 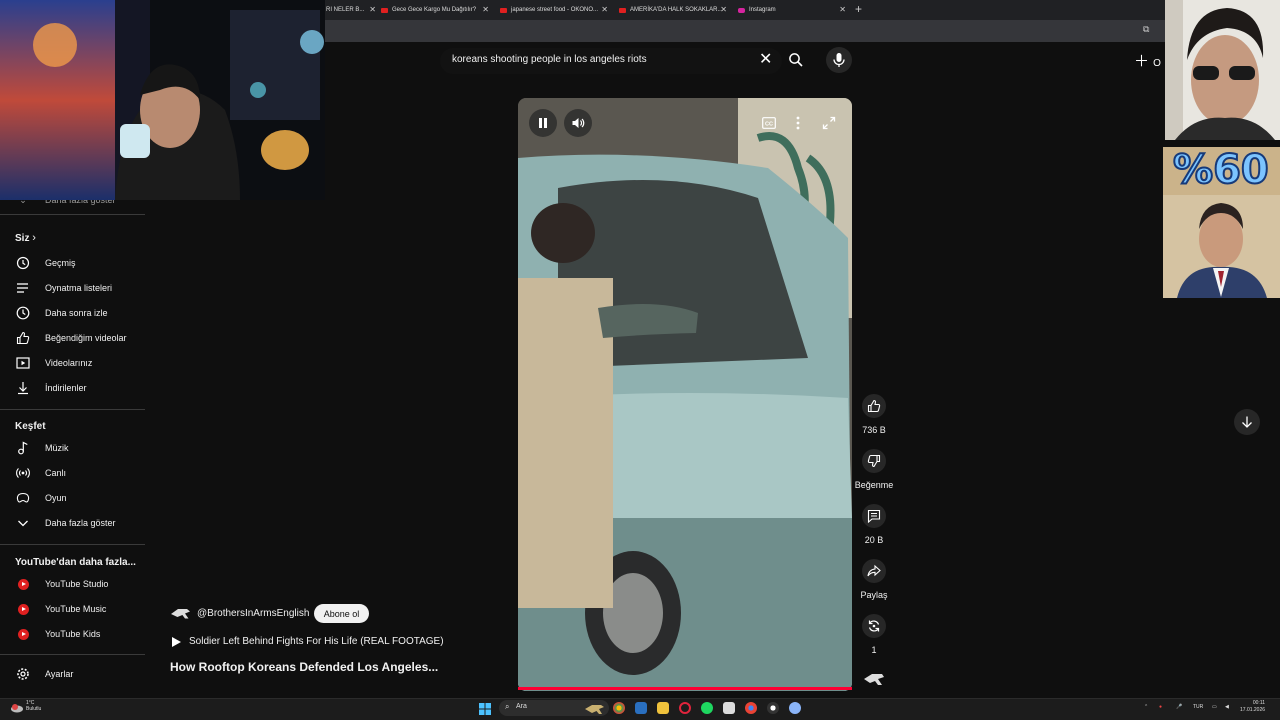 I want to click on clock-time: 00:11, so click(x=1259, y=703).